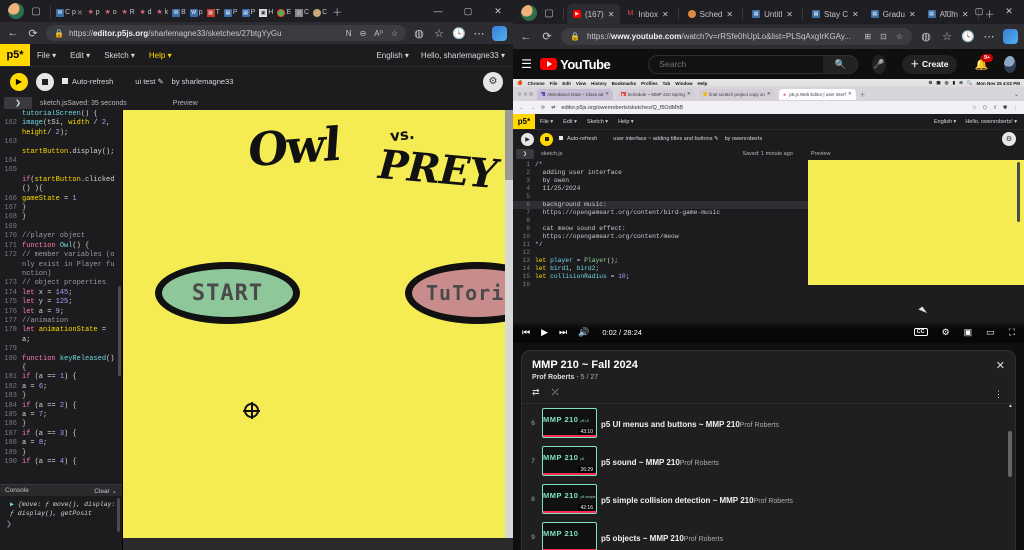 The width and height of the screenshot is (1024, 550). What do you see at coordinates (569, 536) in the screenshot?
I see `video-thumbnail: MMP 210` at bounding box center [569, 536].